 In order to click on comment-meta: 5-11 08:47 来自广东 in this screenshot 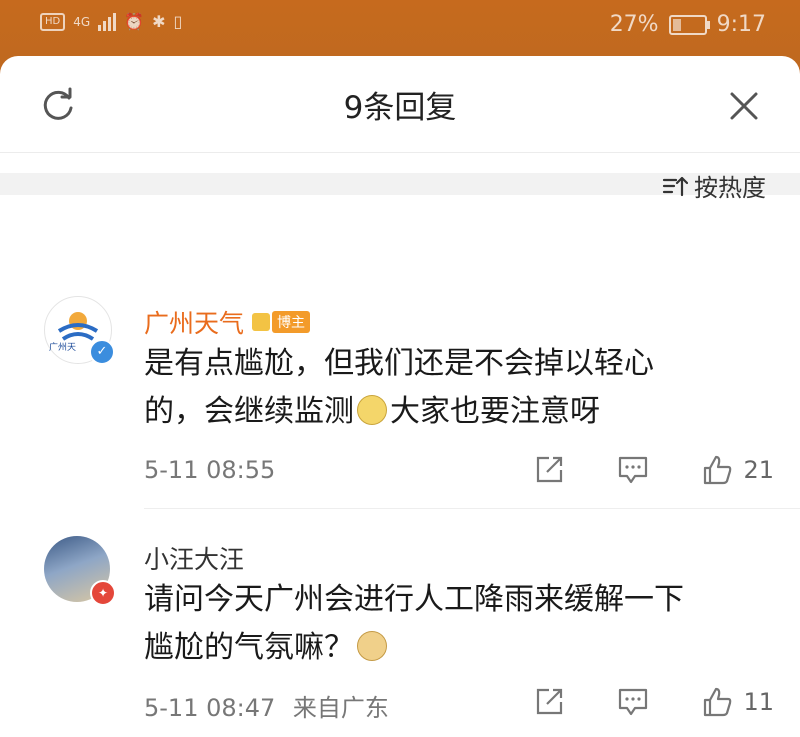, I will do `click(266, 705)`.